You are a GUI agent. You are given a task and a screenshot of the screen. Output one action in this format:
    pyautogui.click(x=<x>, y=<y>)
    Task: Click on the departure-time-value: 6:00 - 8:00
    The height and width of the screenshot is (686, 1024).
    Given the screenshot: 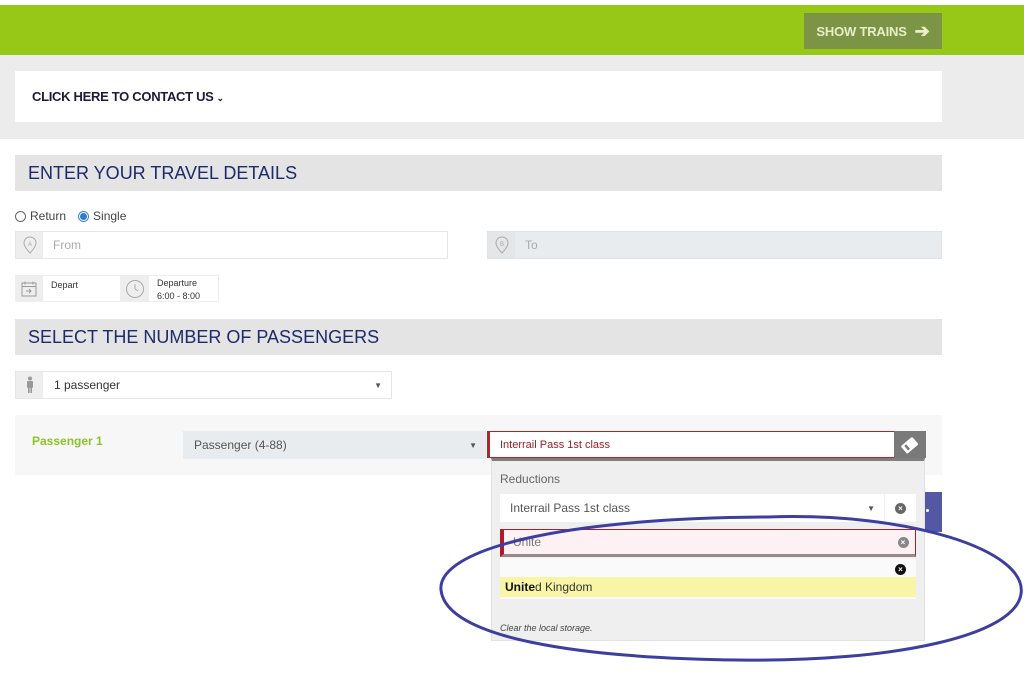 What is the action you would take?
    pyautogui.click(x=179, y=296)
    